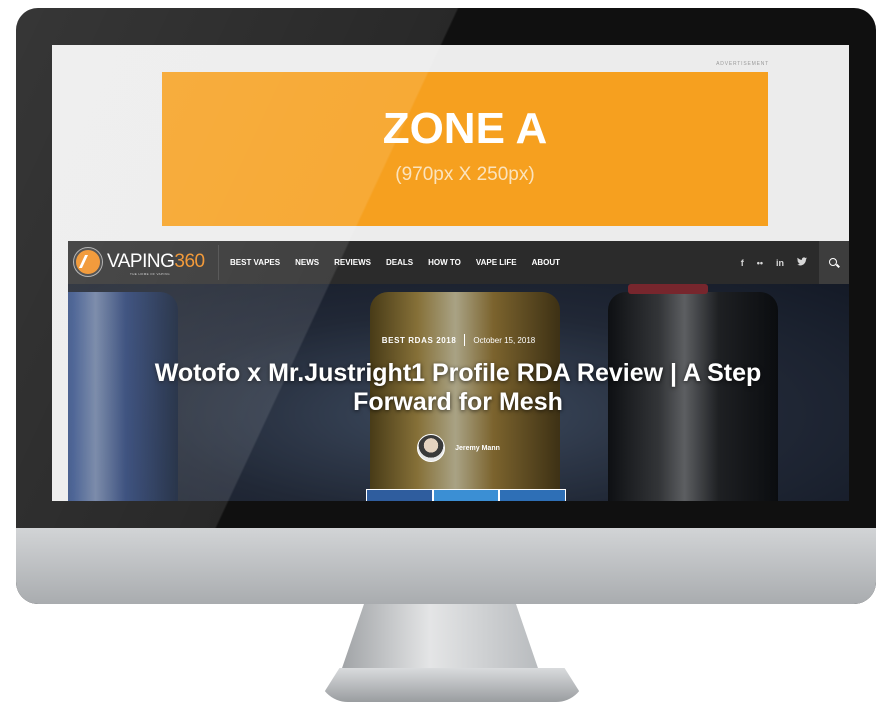  What do you see at coordinates (399, 495) in the screenshot?
I see `share-facebook-button` at bounding box center [399, 495].